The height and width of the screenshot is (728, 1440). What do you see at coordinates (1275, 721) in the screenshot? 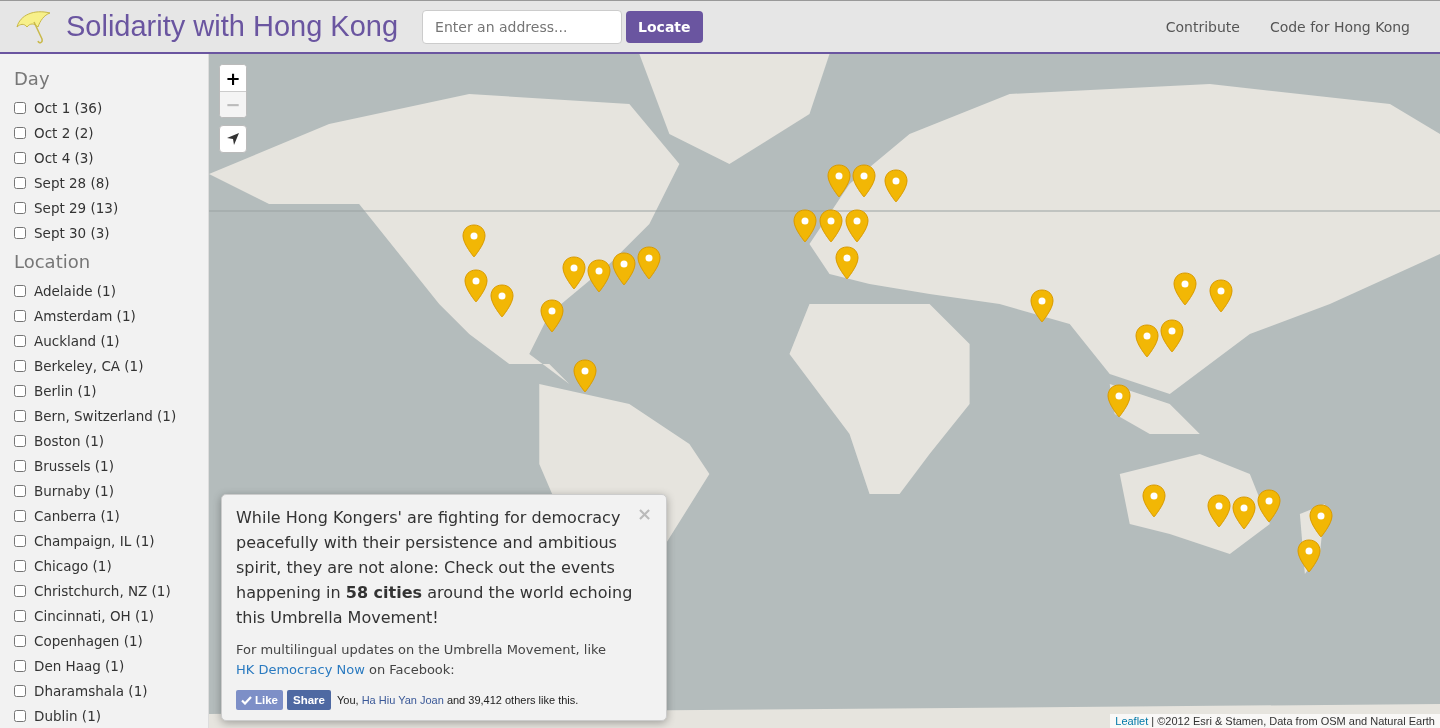
I see `map-attribution: Leaflet | ©2012 Esri & Stamen, Data from OSM and Natural Earth` at bounding box center [1275, 721].